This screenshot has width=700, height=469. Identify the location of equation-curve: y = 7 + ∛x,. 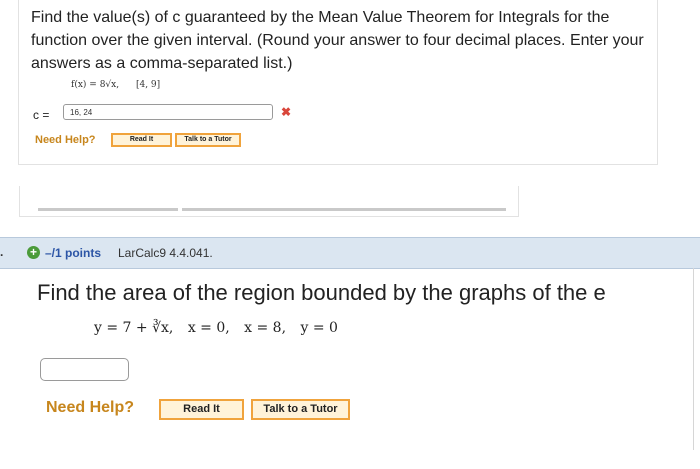
(134, 328).